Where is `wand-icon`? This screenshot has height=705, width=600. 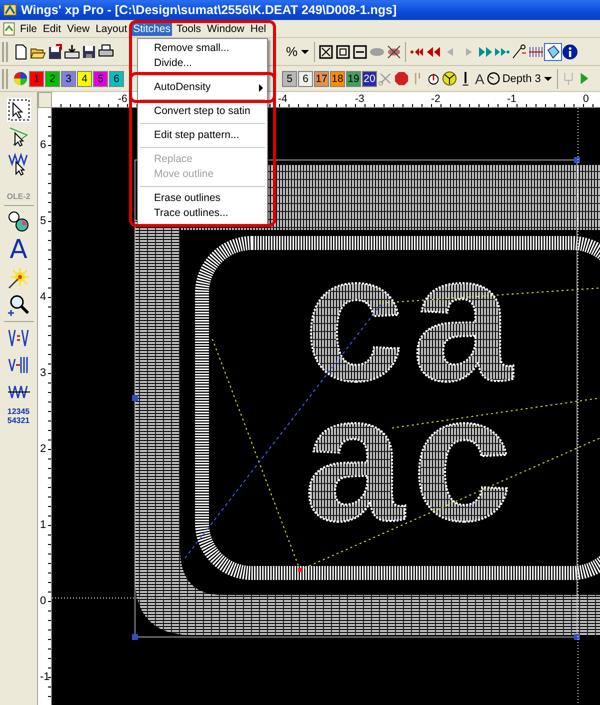 wand-icon is located at coordinates (518, 52).